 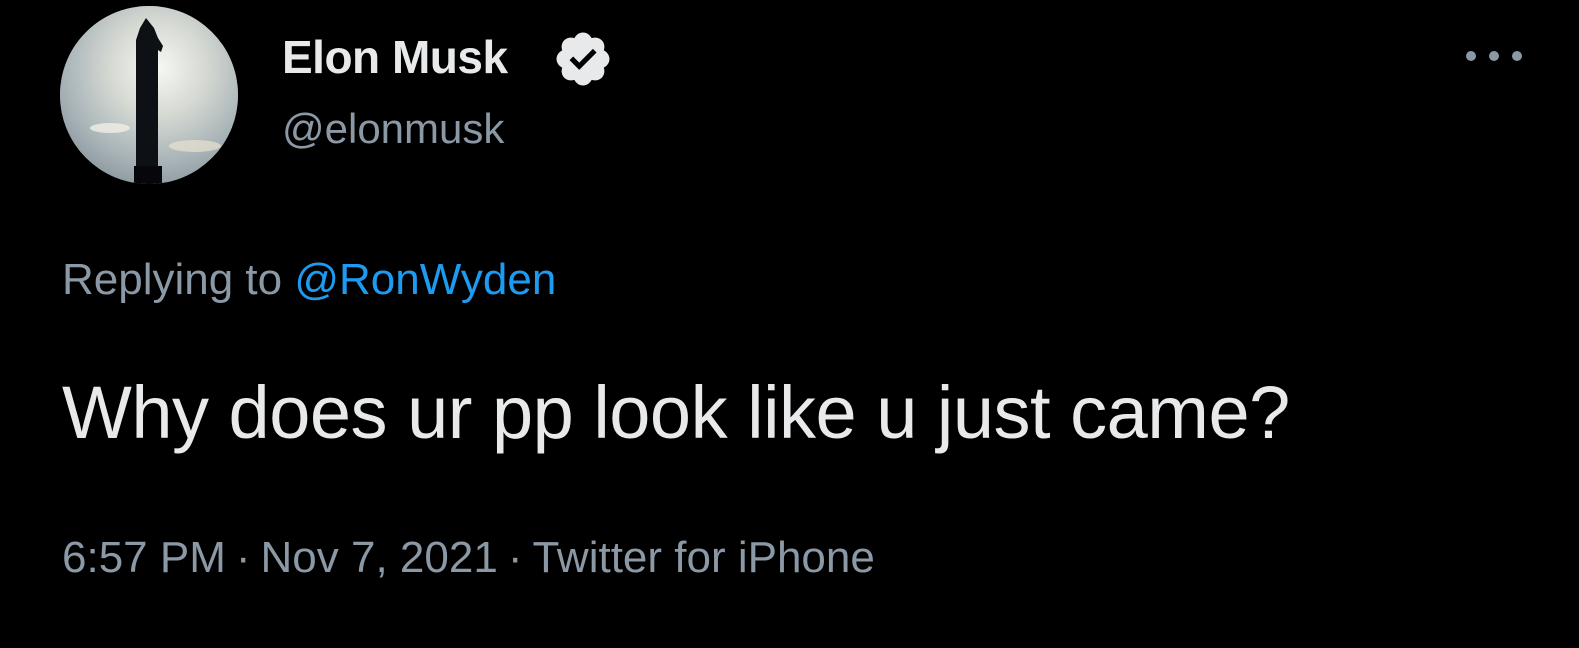 I want to click on verified-badge-icon, so click(x=583, y=59).